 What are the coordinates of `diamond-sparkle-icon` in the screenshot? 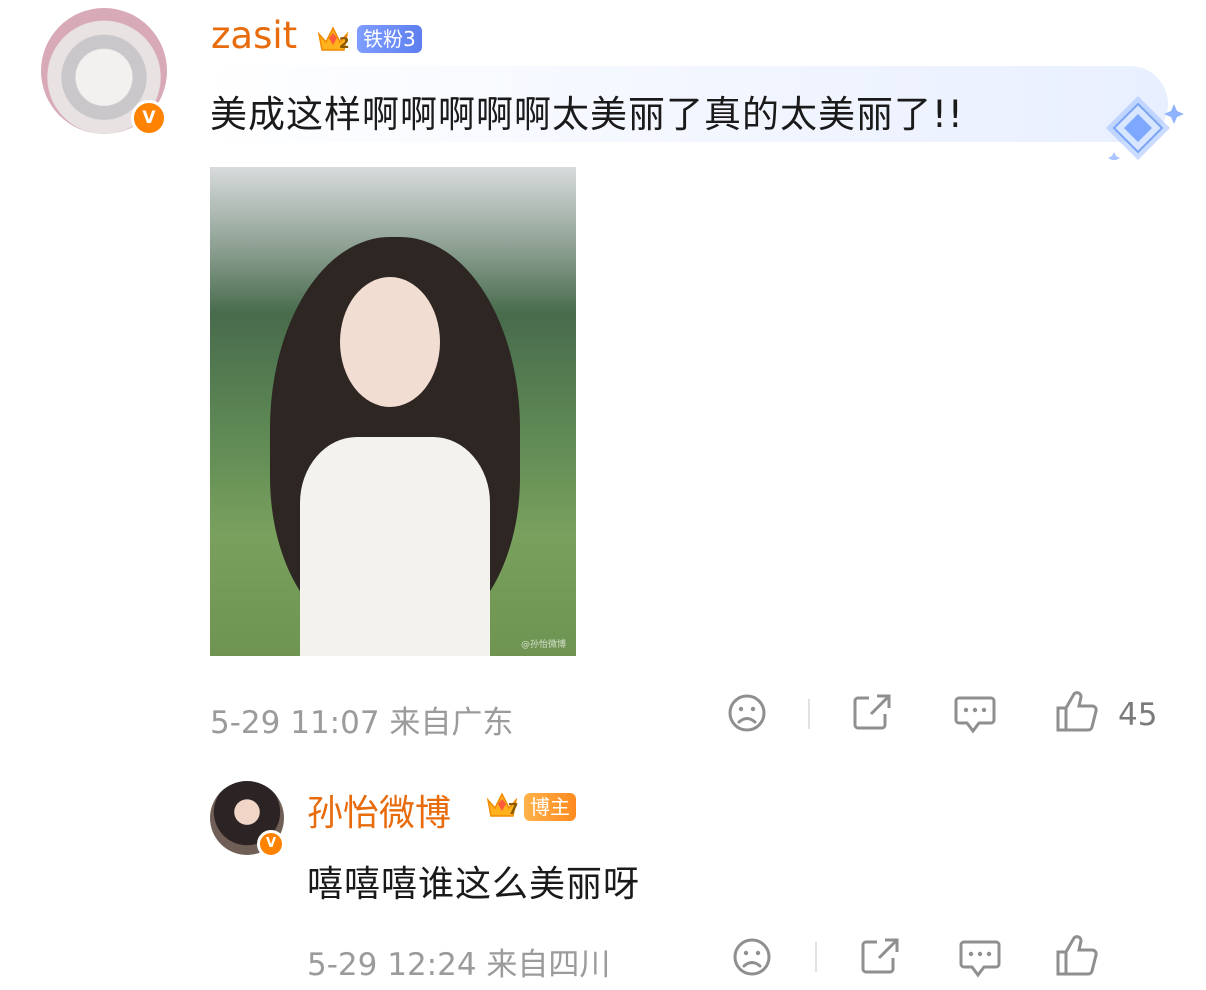 It's located at (1145, 128).